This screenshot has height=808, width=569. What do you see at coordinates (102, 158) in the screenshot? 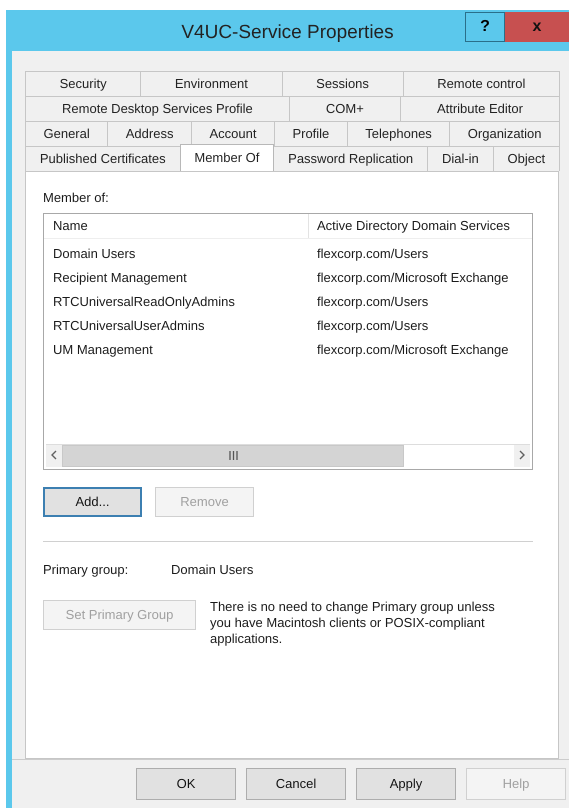
I see `tab: Published Certificates` at bounding box center [102, 158].